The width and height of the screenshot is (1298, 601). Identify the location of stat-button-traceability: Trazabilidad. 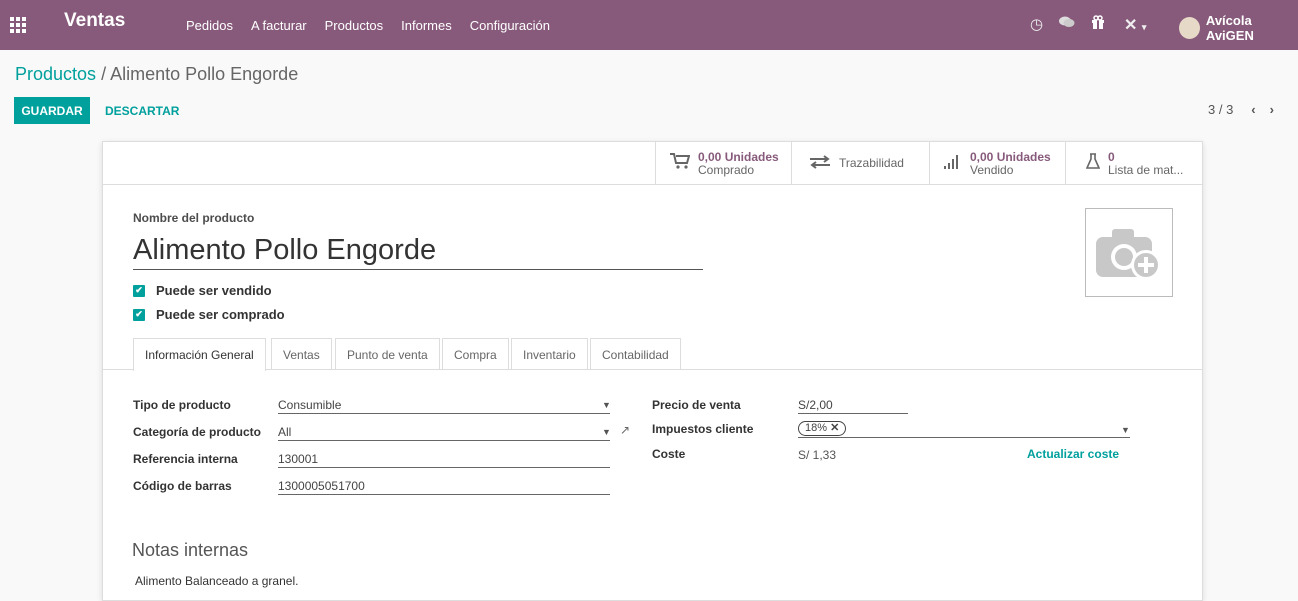
(860, 163).